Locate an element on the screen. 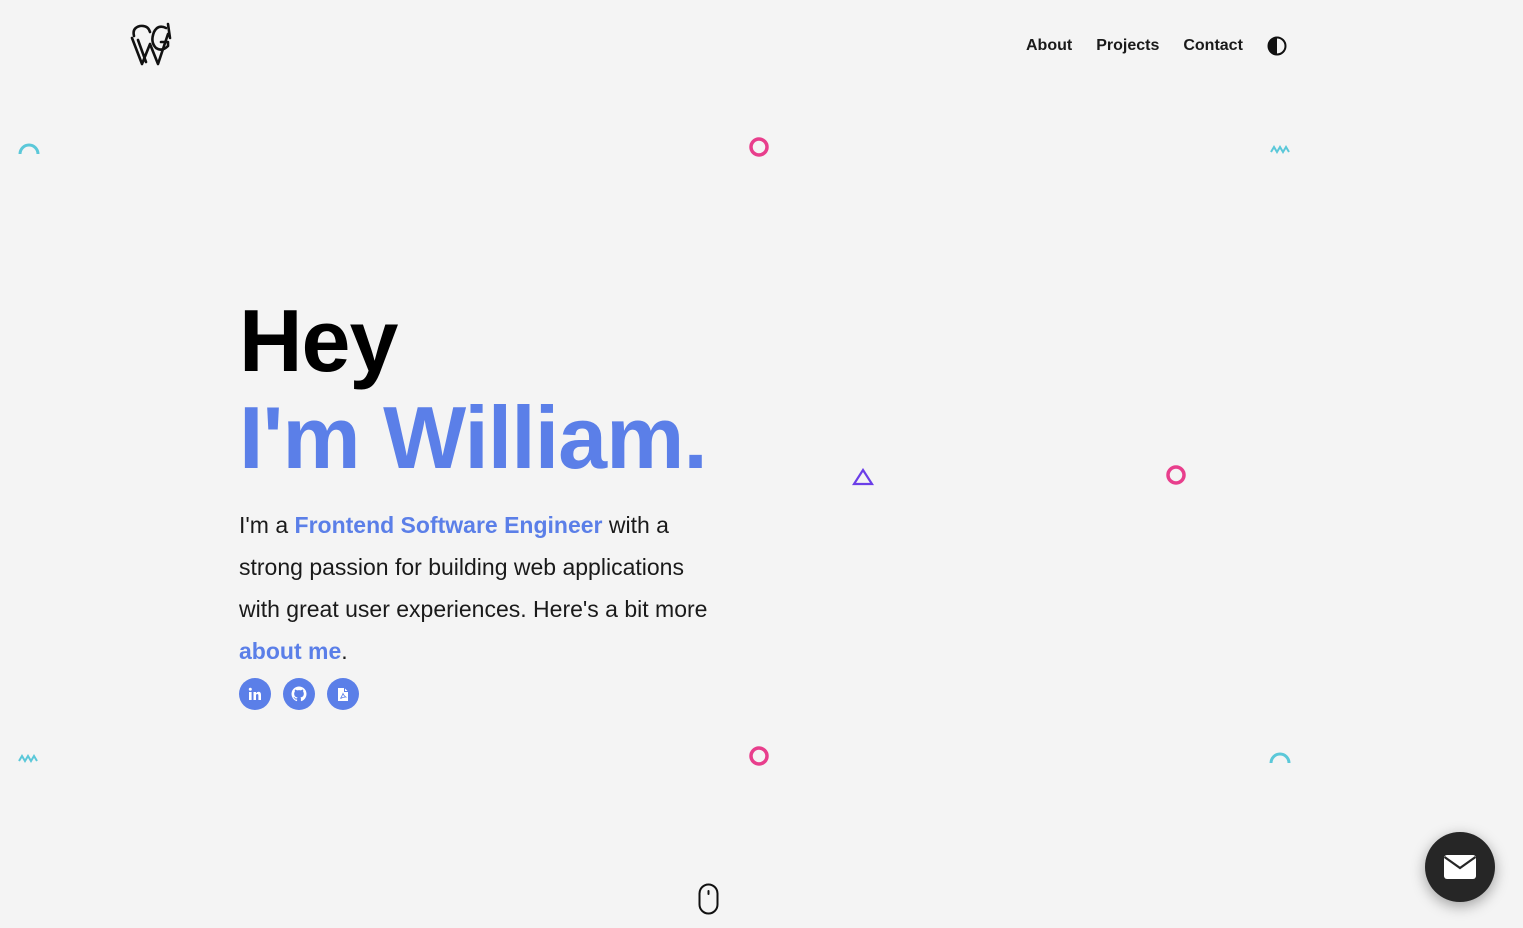  purple-triangle-decoration is located at coordinates (863, 477).